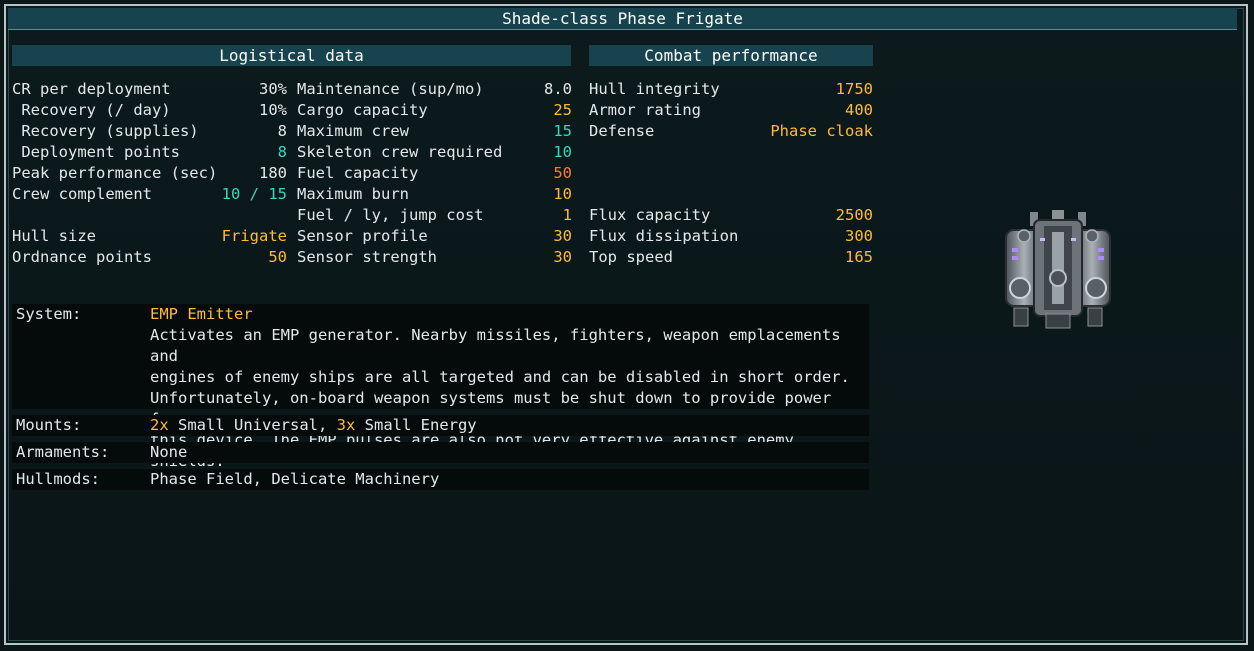  What do you see at coordinates (273, 110) in the screenshot?
I see `stat-value: 10%` at bounding box center [273, 110].